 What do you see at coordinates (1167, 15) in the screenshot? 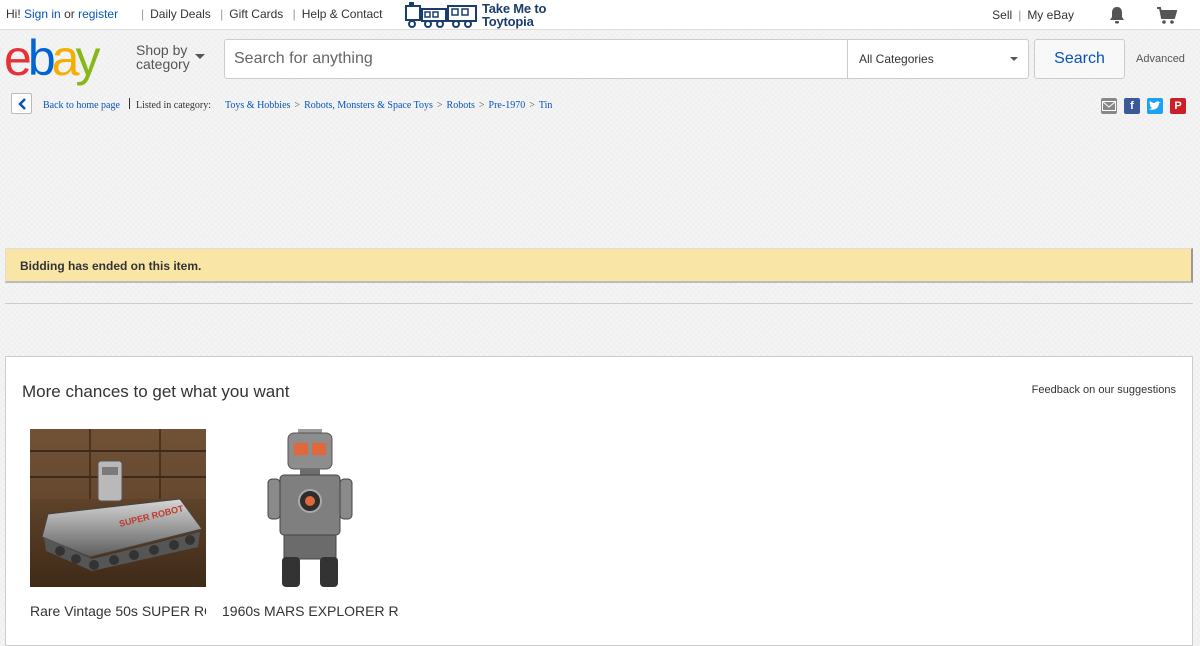
I see `cart-icon` at bounding box center [1167, 15].